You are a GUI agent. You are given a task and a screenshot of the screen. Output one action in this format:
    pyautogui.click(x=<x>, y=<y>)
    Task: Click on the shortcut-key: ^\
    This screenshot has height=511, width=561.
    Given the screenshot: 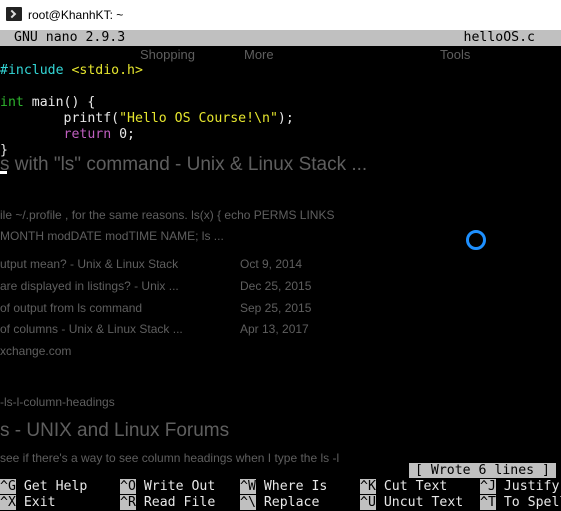 What is the action you would take?
    pyautogui.click(x=248, y=502)
    